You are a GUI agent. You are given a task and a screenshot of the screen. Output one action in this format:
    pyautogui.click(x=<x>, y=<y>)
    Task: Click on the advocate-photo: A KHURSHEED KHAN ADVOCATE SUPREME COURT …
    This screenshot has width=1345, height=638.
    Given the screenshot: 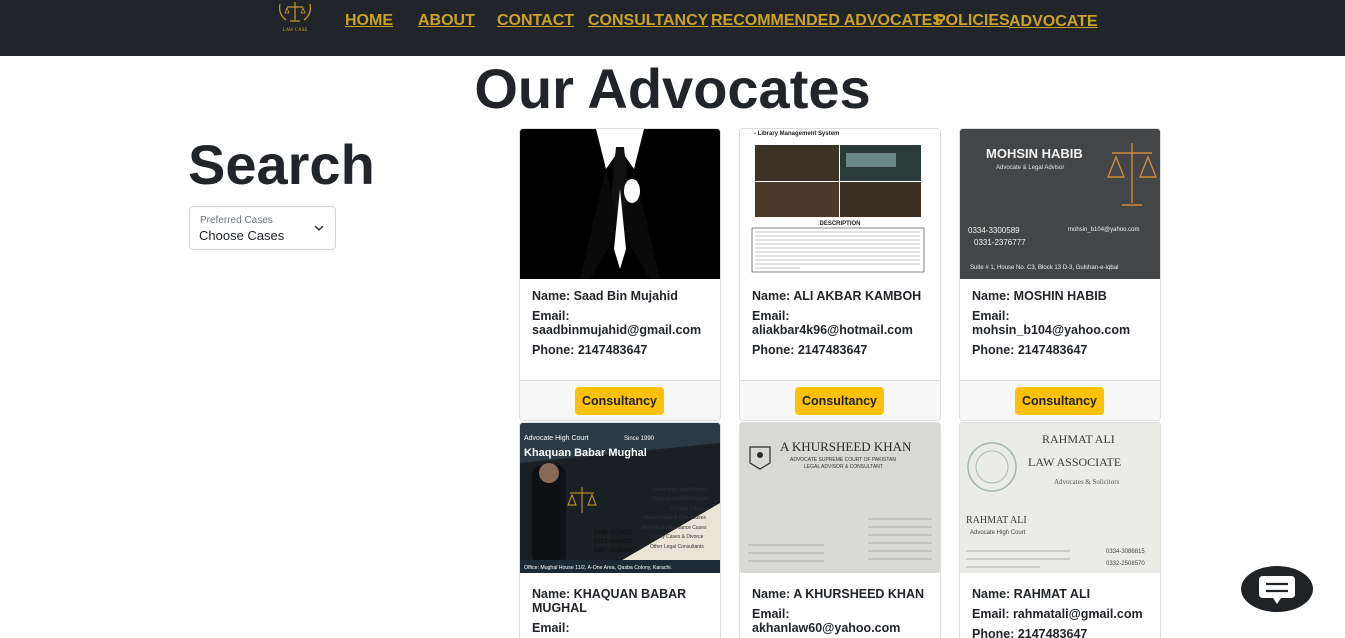 What is the action you would take?
    pyautogui.click(x=840, y=498)
    